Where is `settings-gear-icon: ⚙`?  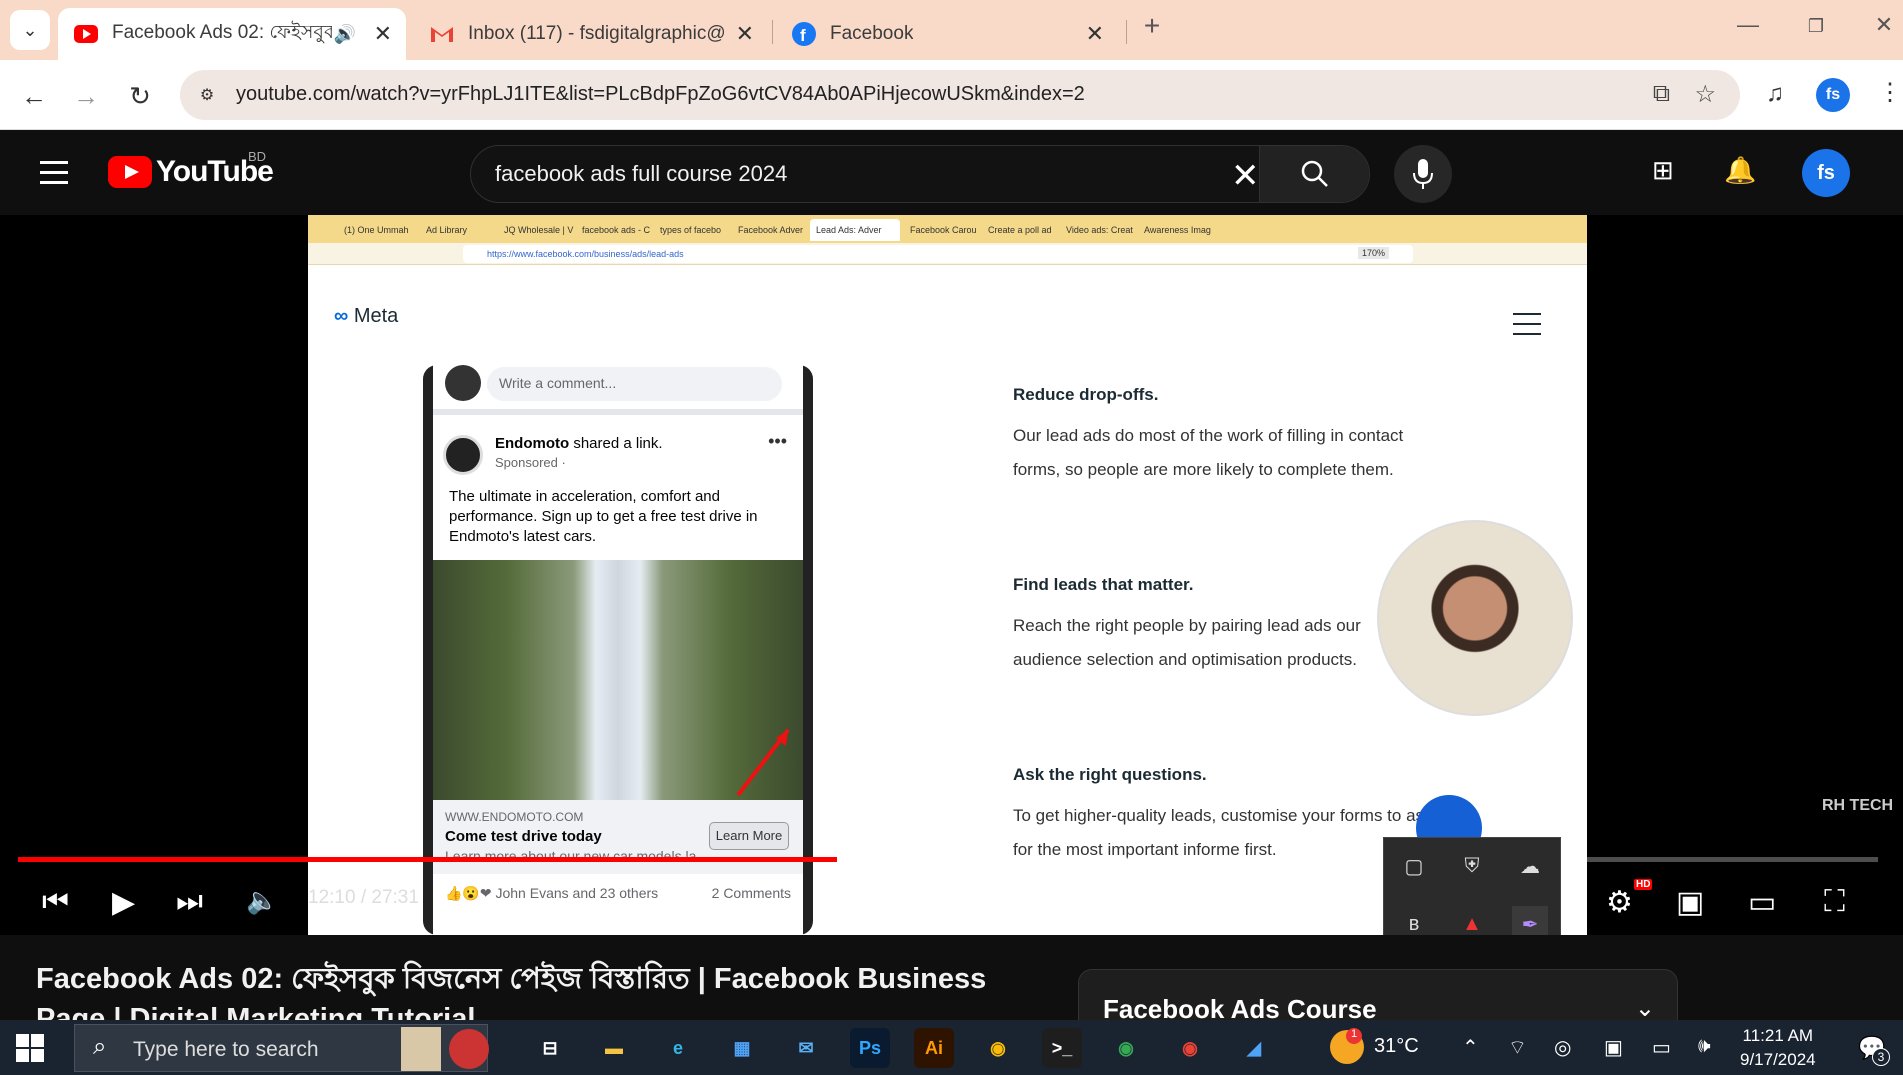 settings-gear-icon: ⚙ is located at coordinates (1619, 902).